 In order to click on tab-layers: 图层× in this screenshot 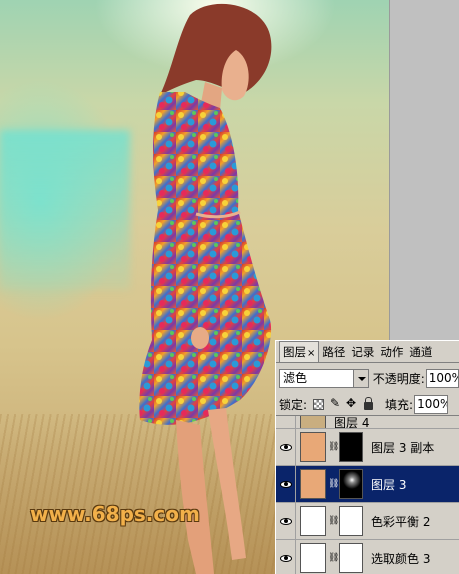, I will do `click(299, 351)`.